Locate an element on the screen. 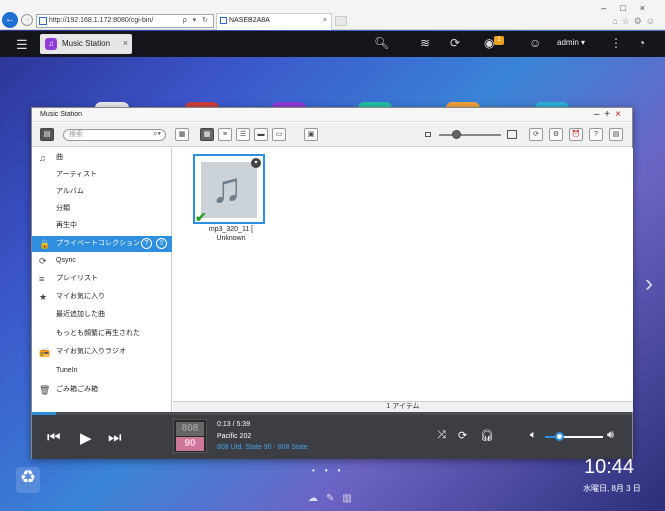 The image size is (665, 511). album-artist: Unknown is located at coordinates (231, 238).